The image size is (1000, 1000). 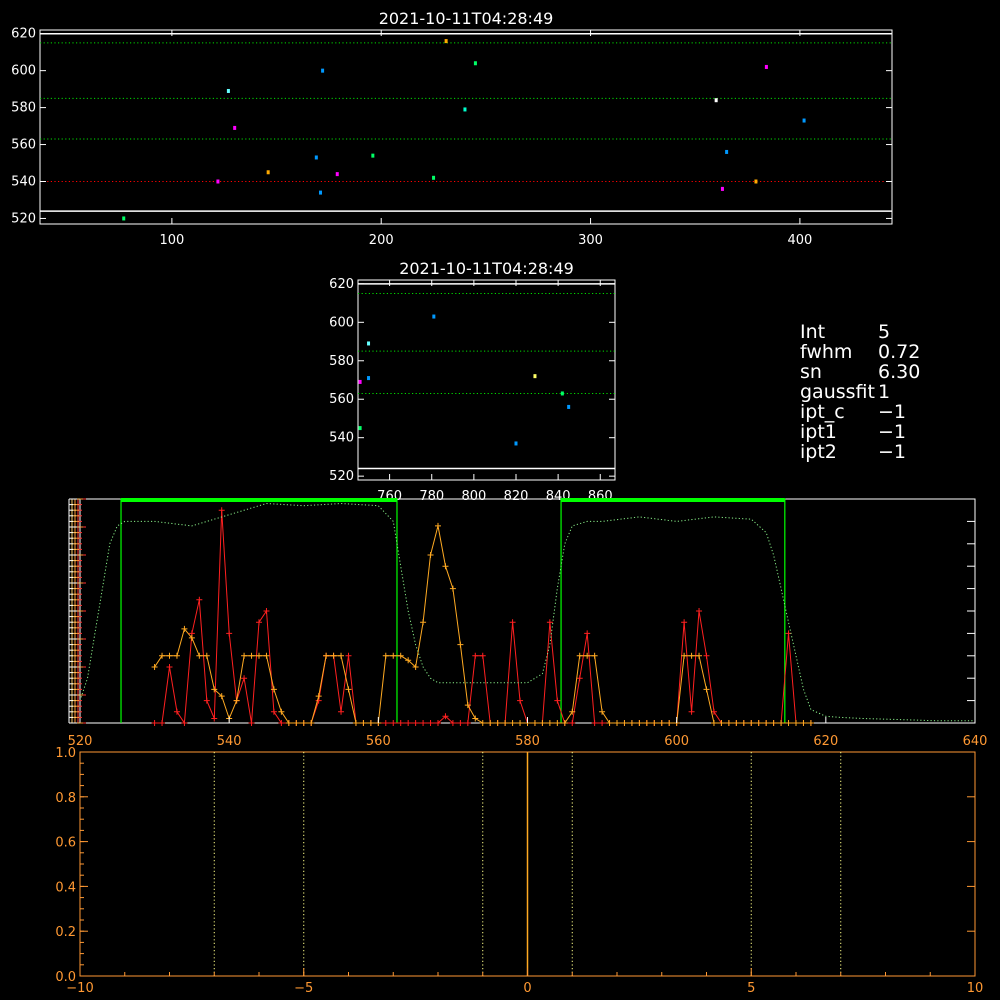 What do you see at coordinates (341, 476) in the screenshot?
I see `middle-panel-ytick-label: 520` at bounding box center [341, 476].